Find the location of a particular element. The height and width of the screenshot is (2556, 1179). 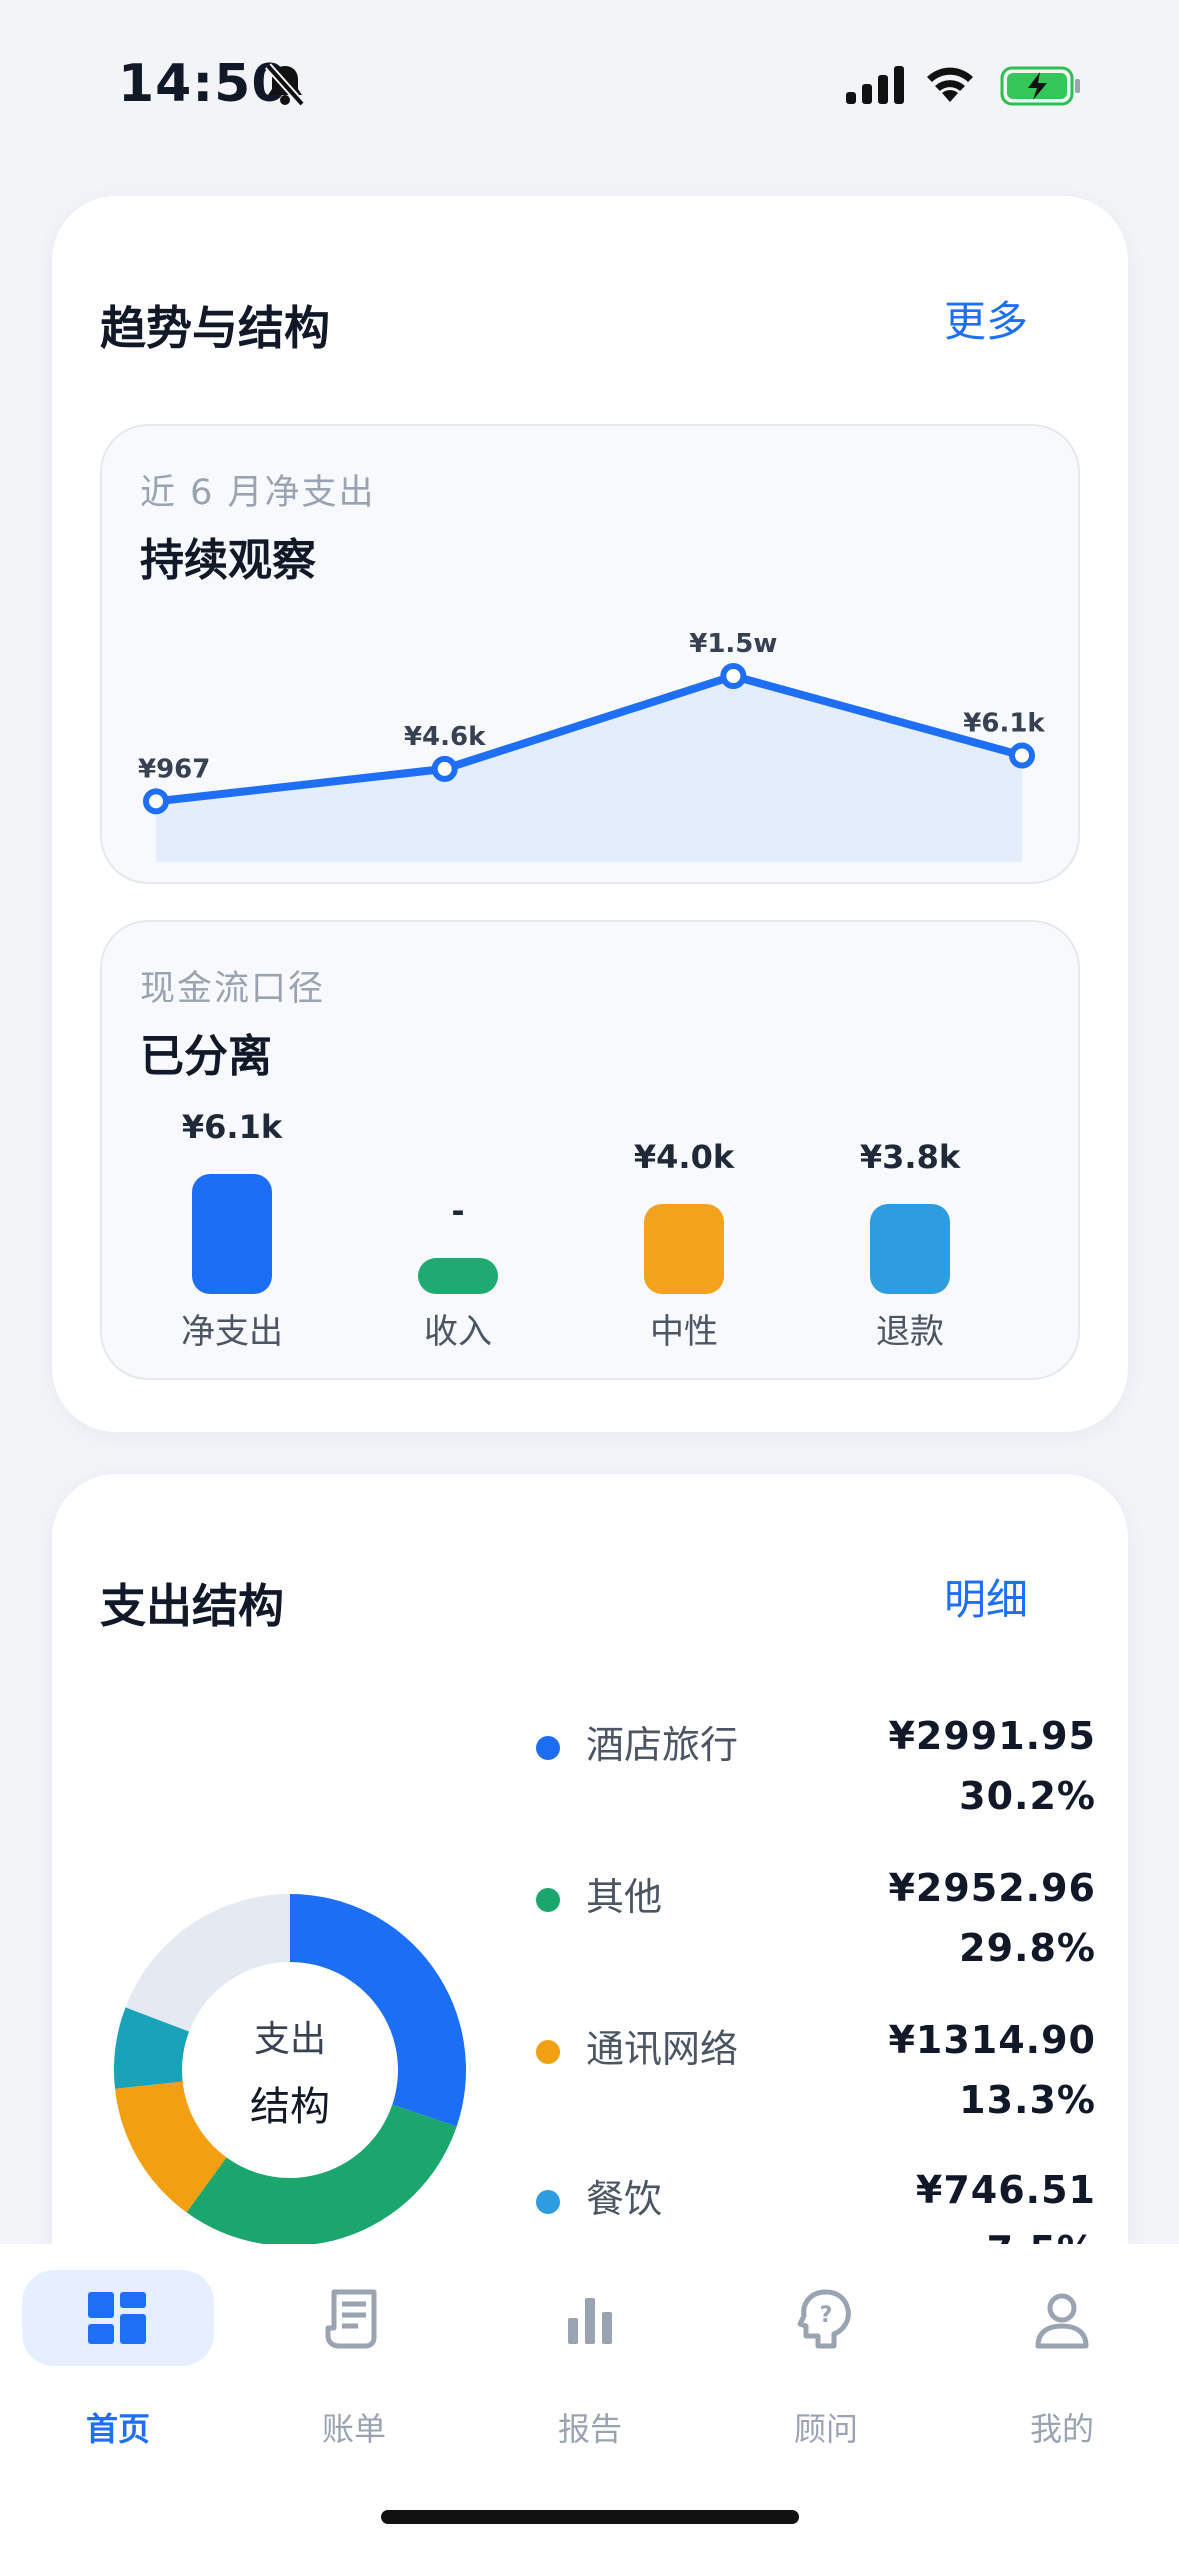

status-time: 14:50 is located at coordinates (203, 84).